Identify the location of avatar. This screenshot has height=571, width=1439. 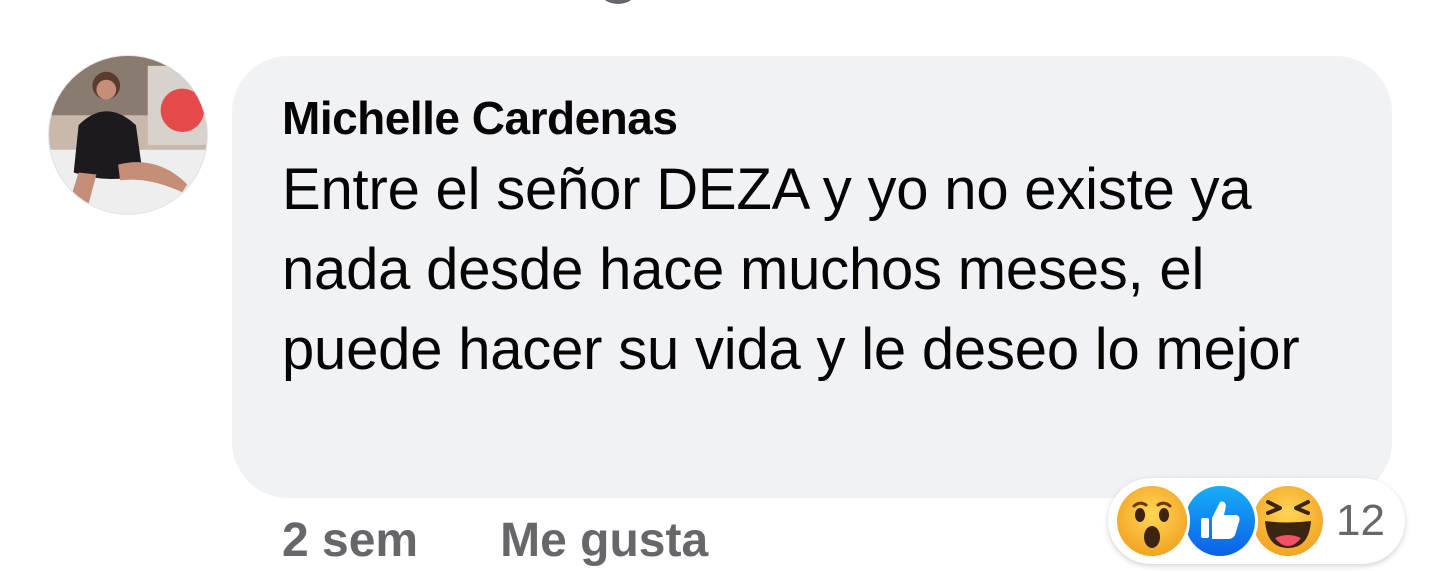
(128, 135).